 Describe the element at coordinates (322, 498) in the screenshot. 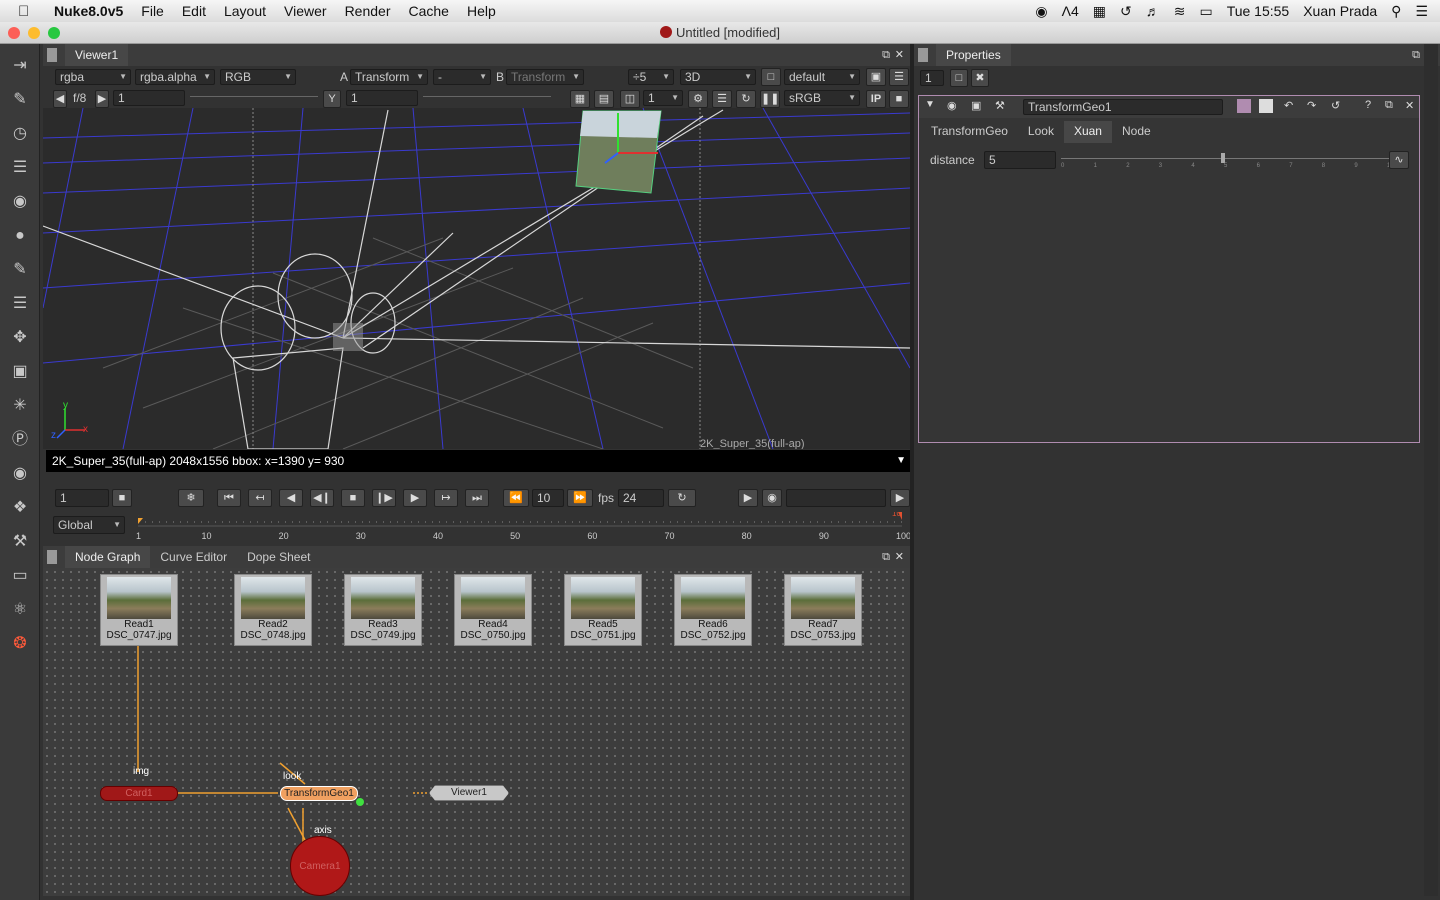

I see `play-backward-icon: ◀❙` at that location.